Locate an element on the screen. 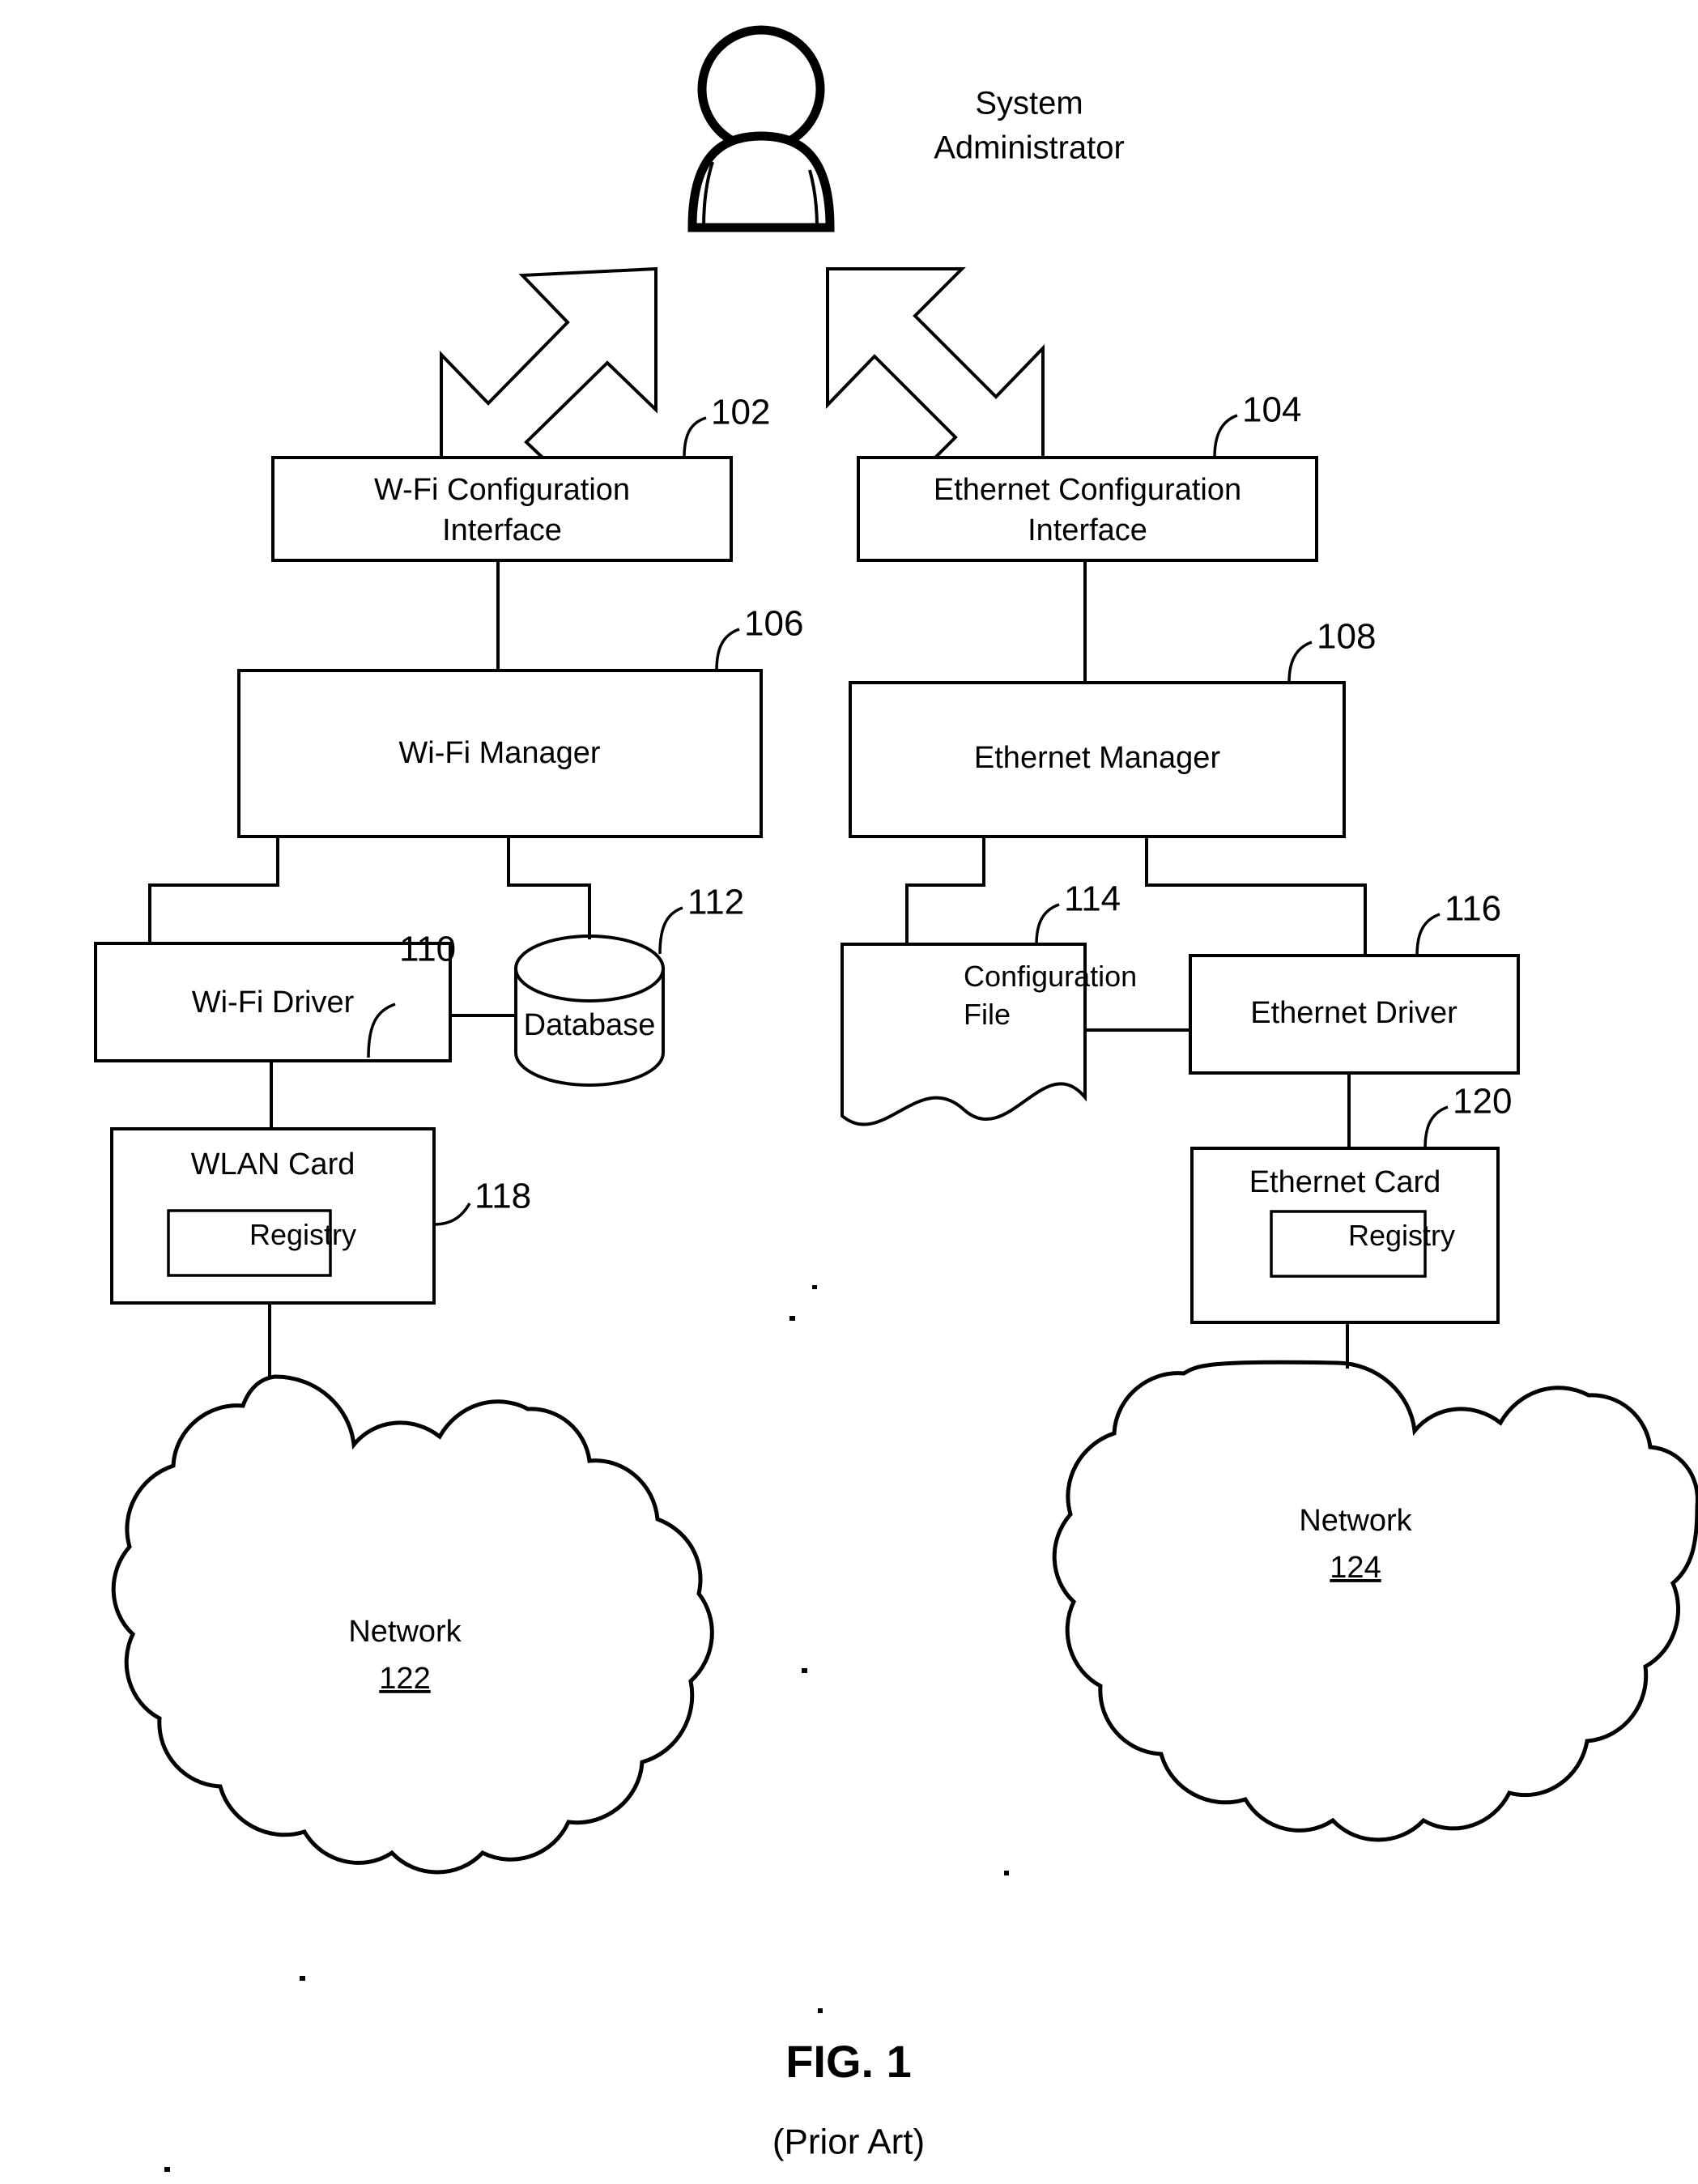  ethernet-config-interface-label-1: Ethernet Configuration is located at coordinates (1087, 490).